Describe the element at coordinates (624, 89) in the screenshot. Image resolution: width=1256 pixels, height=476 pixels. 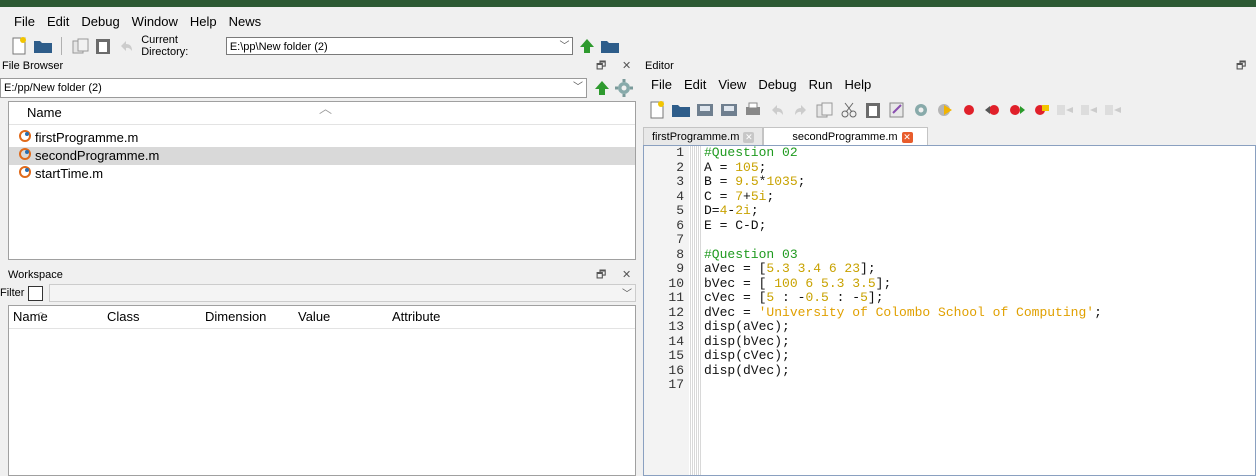
I see `gear-icon` at that location.